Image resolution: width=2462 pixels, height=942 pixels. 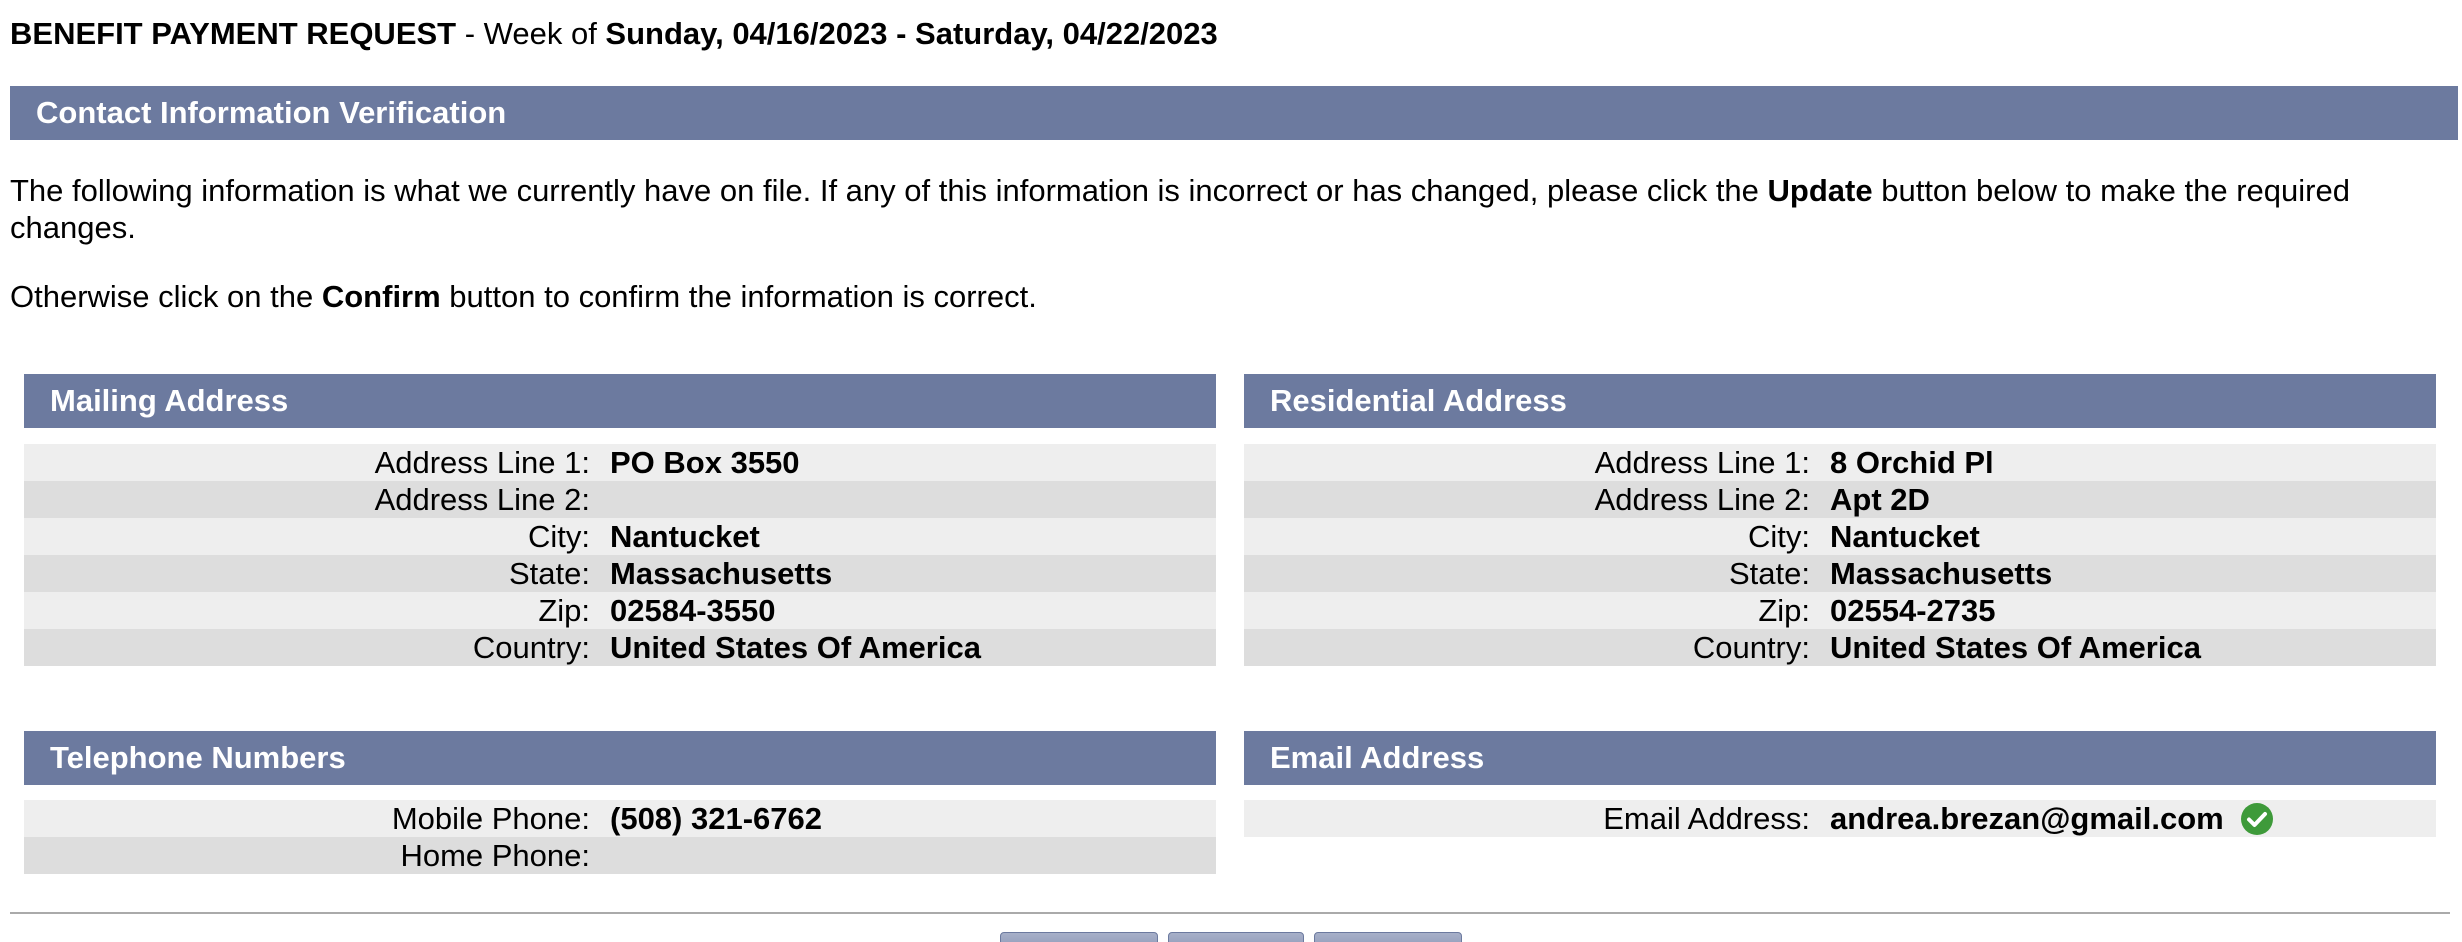 I want to click on residential-address-row: City: Nantucket, so click(x=1840, y=536).